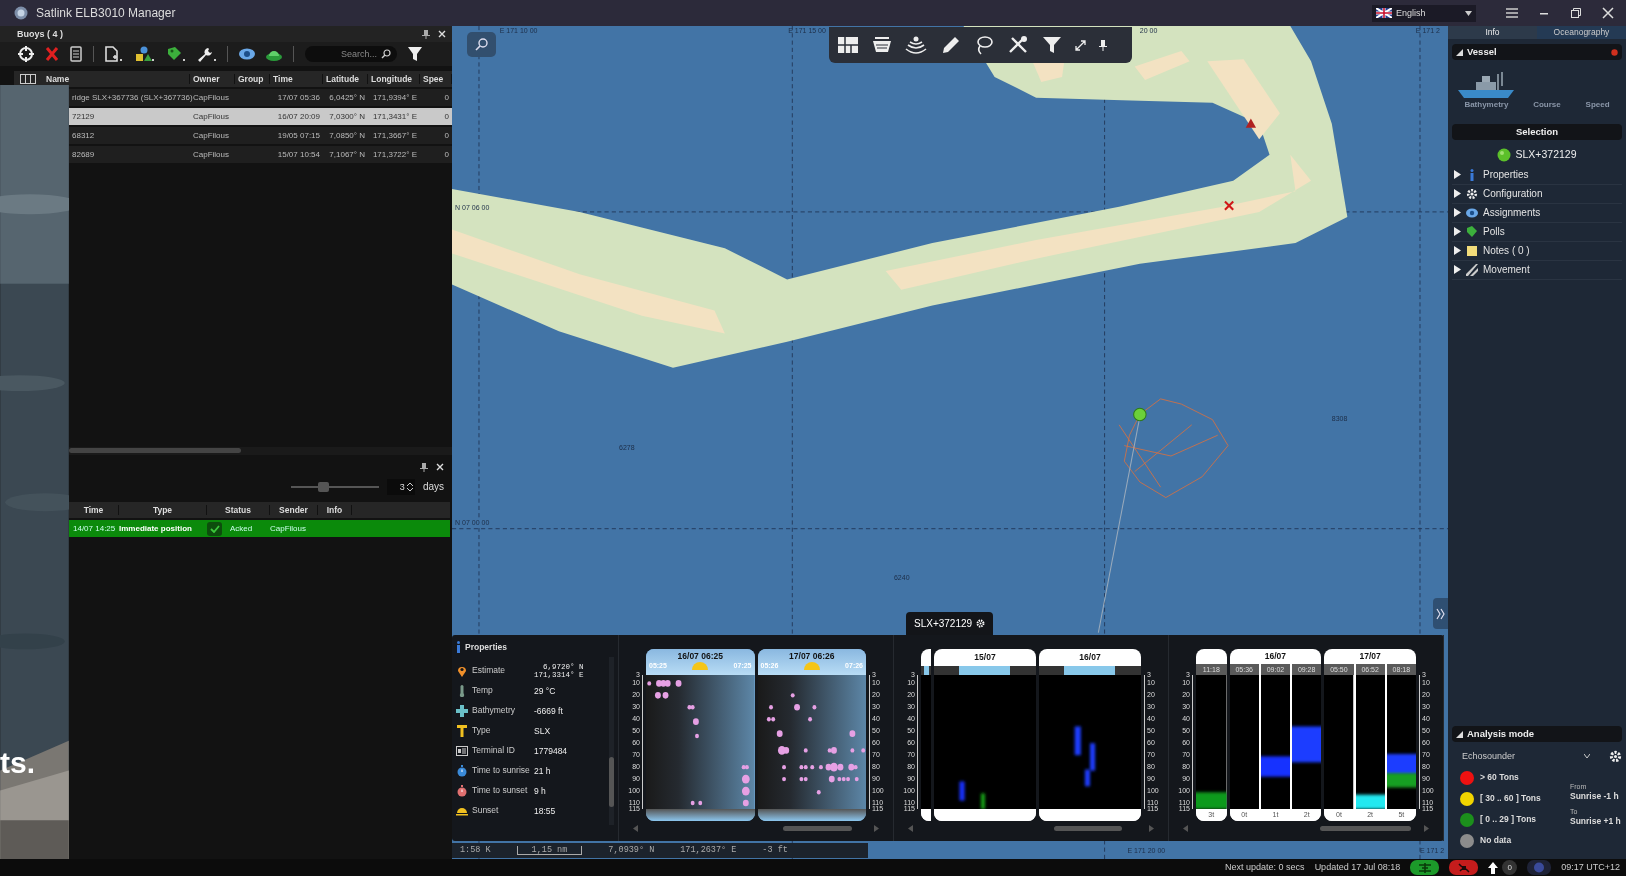 This screenshot has width=1626, height=876. Describe the element at coordinates (400, 487) in the screenshot. I see `number-field: 3` at that location.